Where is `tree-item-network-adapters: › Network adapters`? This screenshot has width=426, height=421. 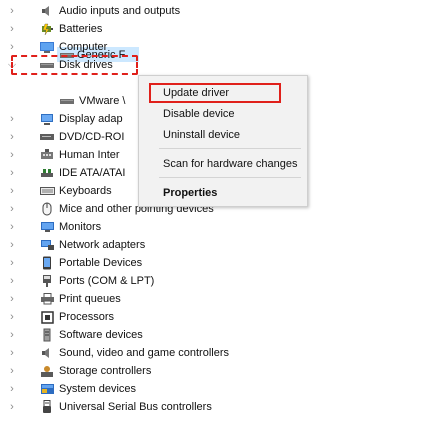 tree-item-network-adapters: › Network adapters is located at coordinates (110, 245).